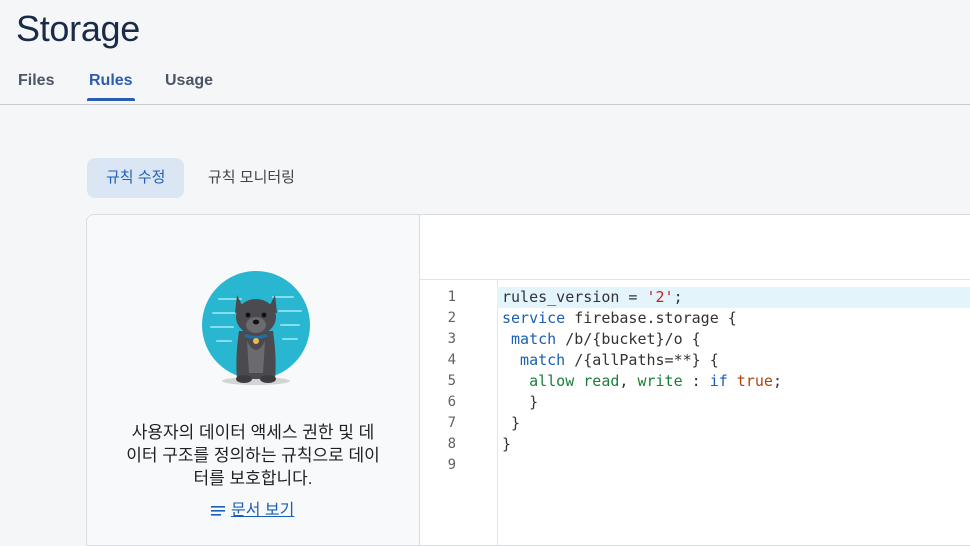 The width and height of the screenshot is (970, 546). Describe the element at coordinates (733, 402) in the screenshot. I see `code-line-6: }` at that location.